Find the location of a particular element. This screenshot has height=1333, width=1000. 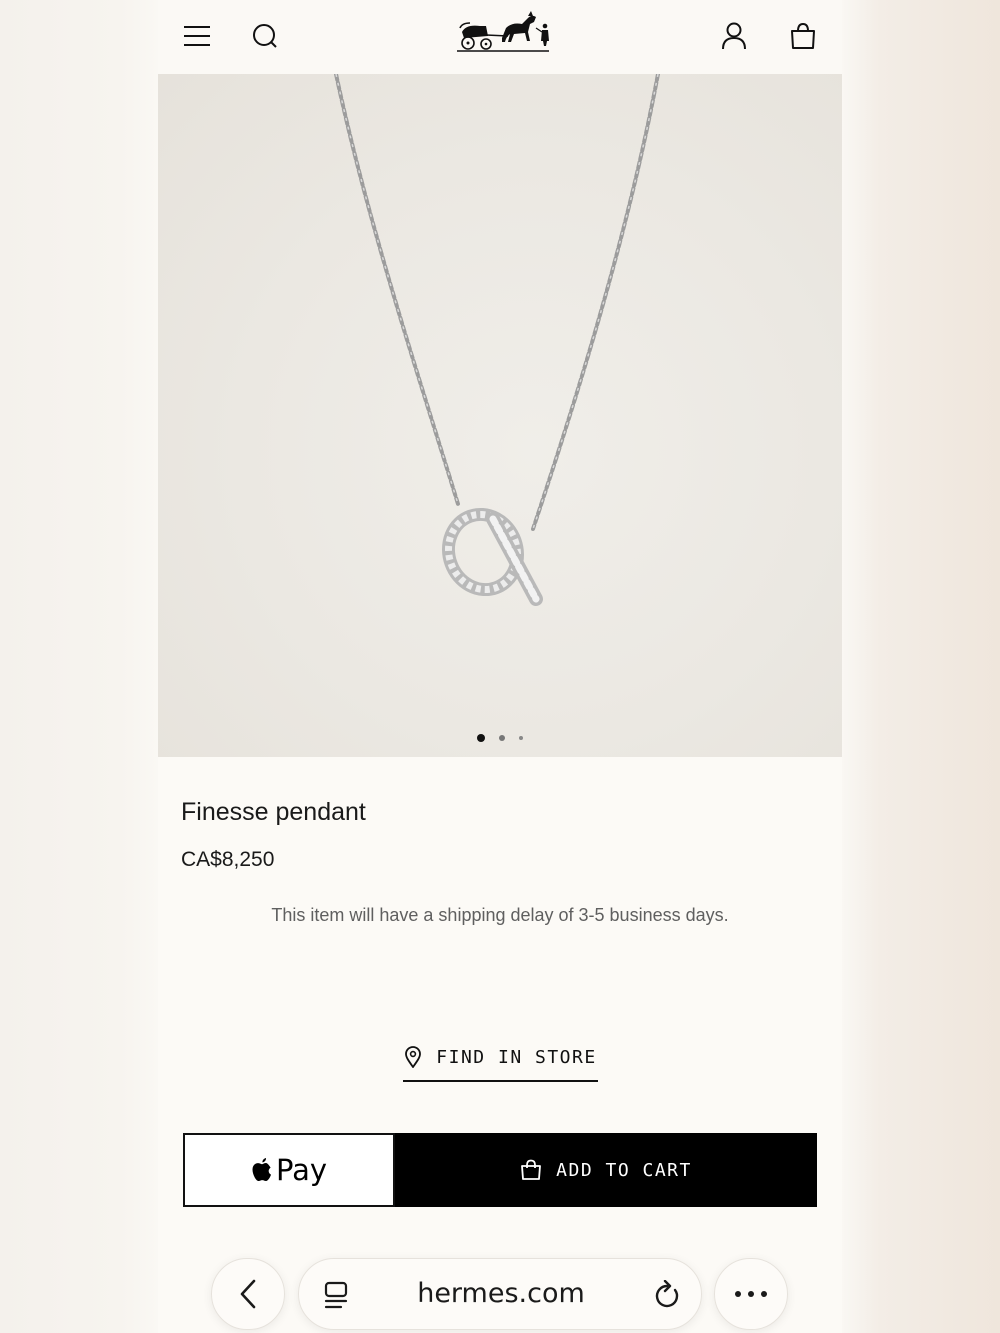

carousel-pagination is located at coordinates (500, 738).